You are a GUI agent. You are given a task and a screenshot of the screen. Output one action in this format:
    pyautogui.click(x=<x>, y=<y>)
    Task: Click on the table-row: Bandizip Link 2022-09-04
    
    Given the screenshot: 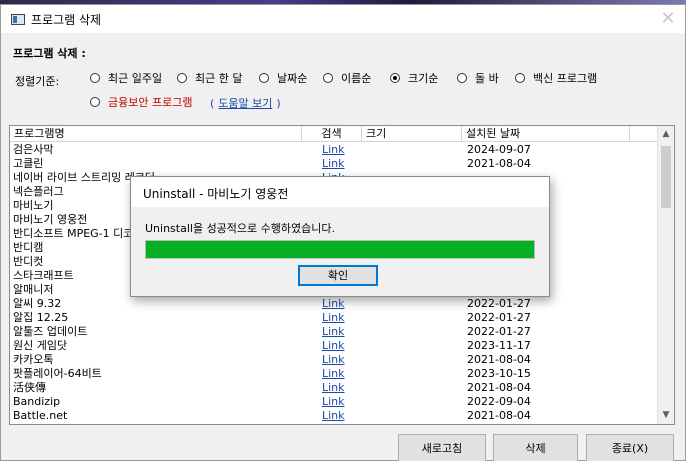 What is the action you would take?
    pyautogui.click(x=334, y=402)
    